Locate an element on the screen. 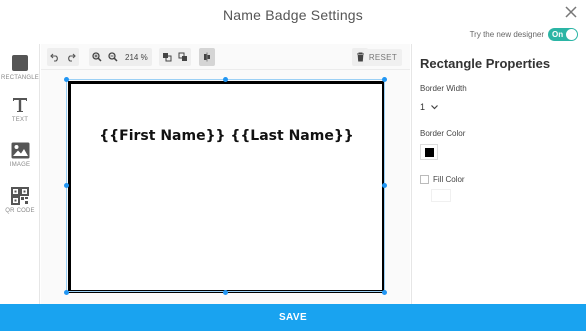 The height and width of the screenshot is (331, 586). fill-color-label: Fill Color is located at coordinates (449, 179).